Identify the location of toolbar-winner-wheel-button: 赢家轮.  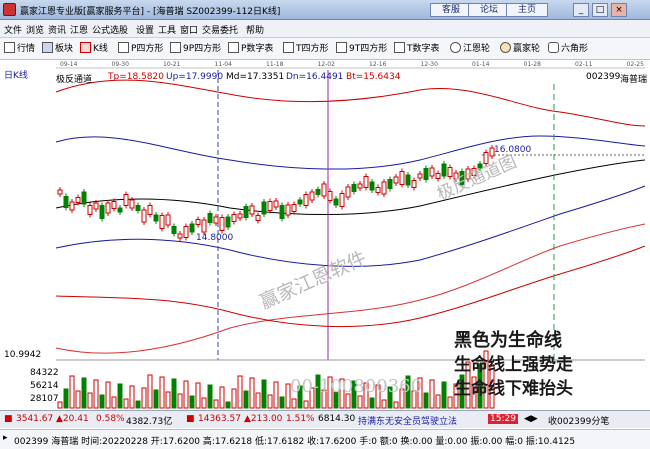
(520, 49).